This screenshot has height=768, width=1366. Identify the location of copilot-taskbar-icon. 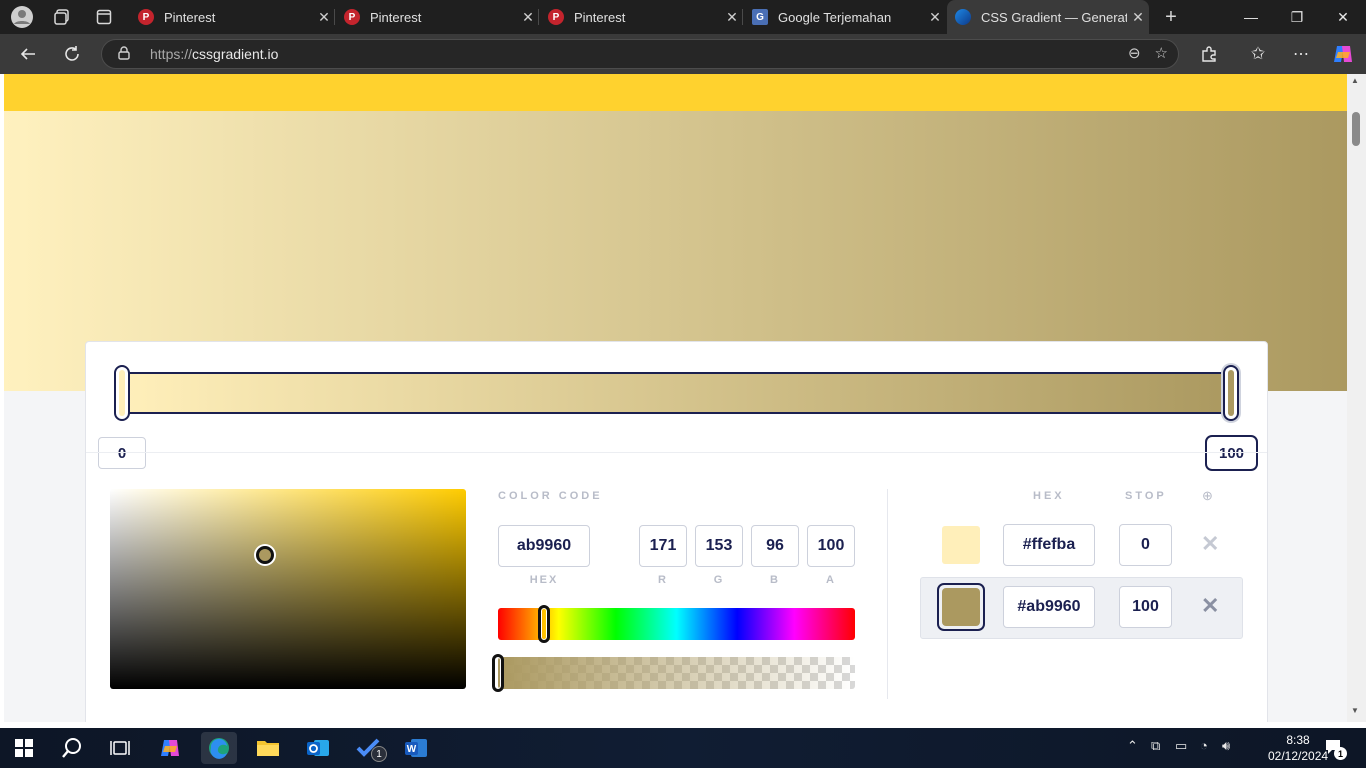
(170, 748).